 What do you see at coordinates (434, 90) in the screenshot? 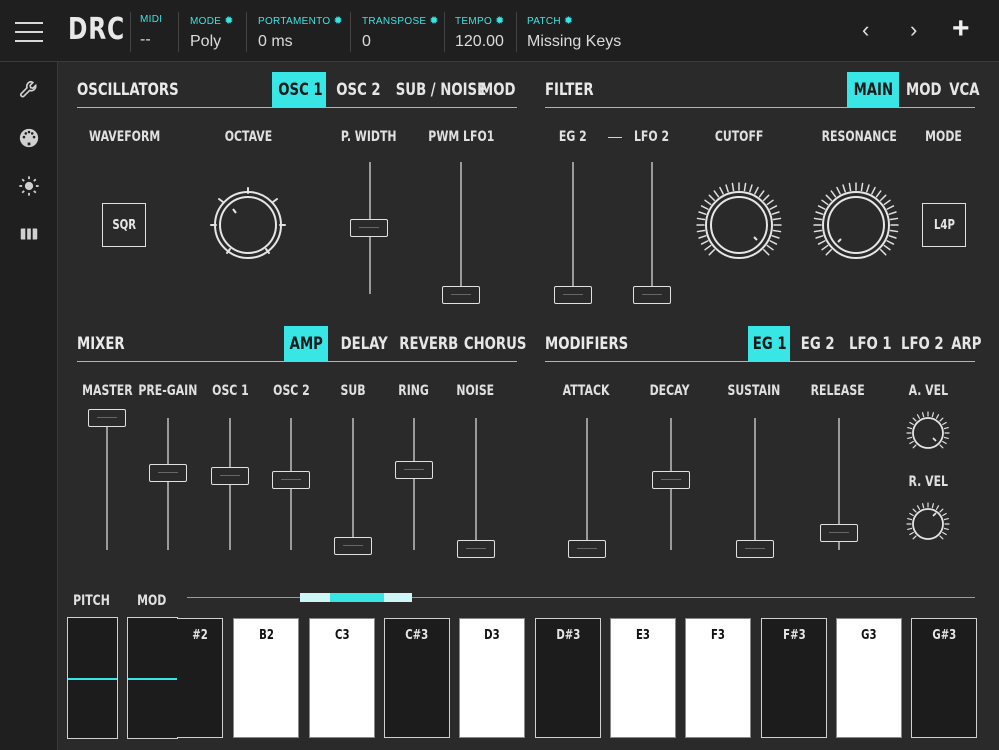
I see `tab-sub-noise: SUB / NOISE` at bounding box center [434, 90].